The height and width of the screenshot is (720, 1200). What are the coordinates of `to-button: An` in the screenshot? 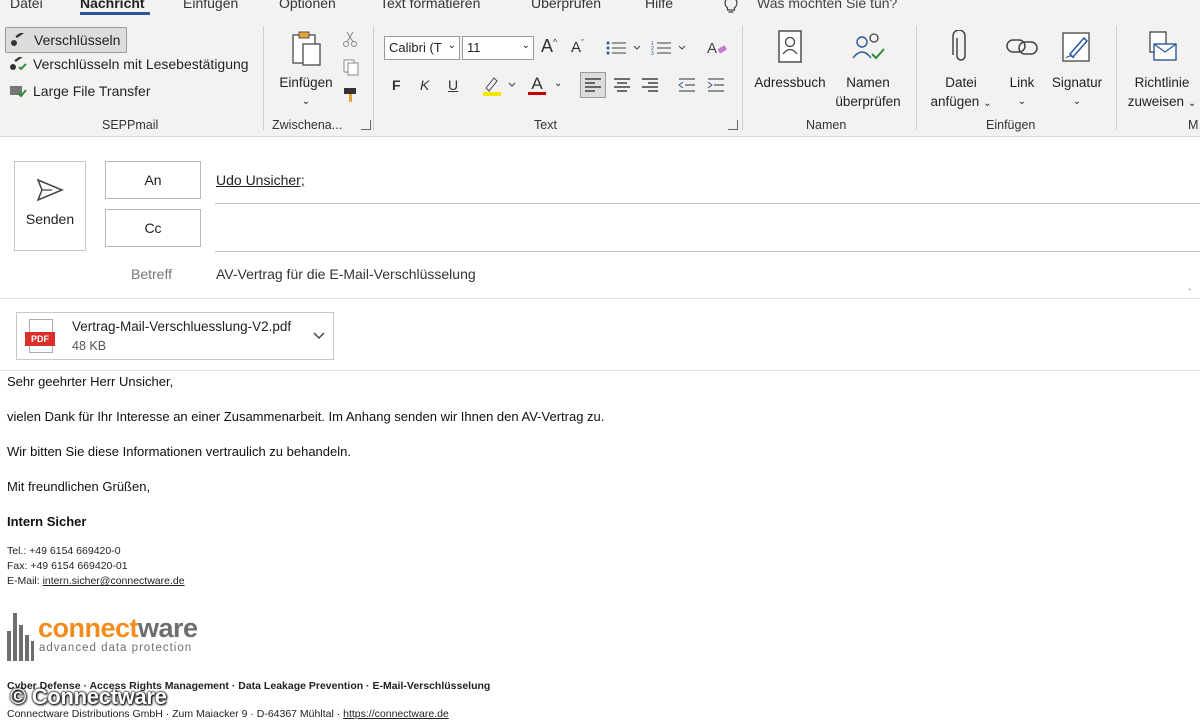 It's located at (153, 180).